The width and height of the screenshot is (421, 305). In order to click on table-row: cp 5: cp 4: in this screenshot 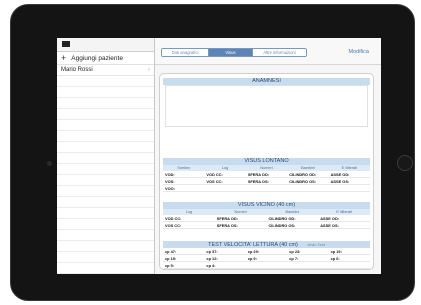, I will do `click(266, 265)`.